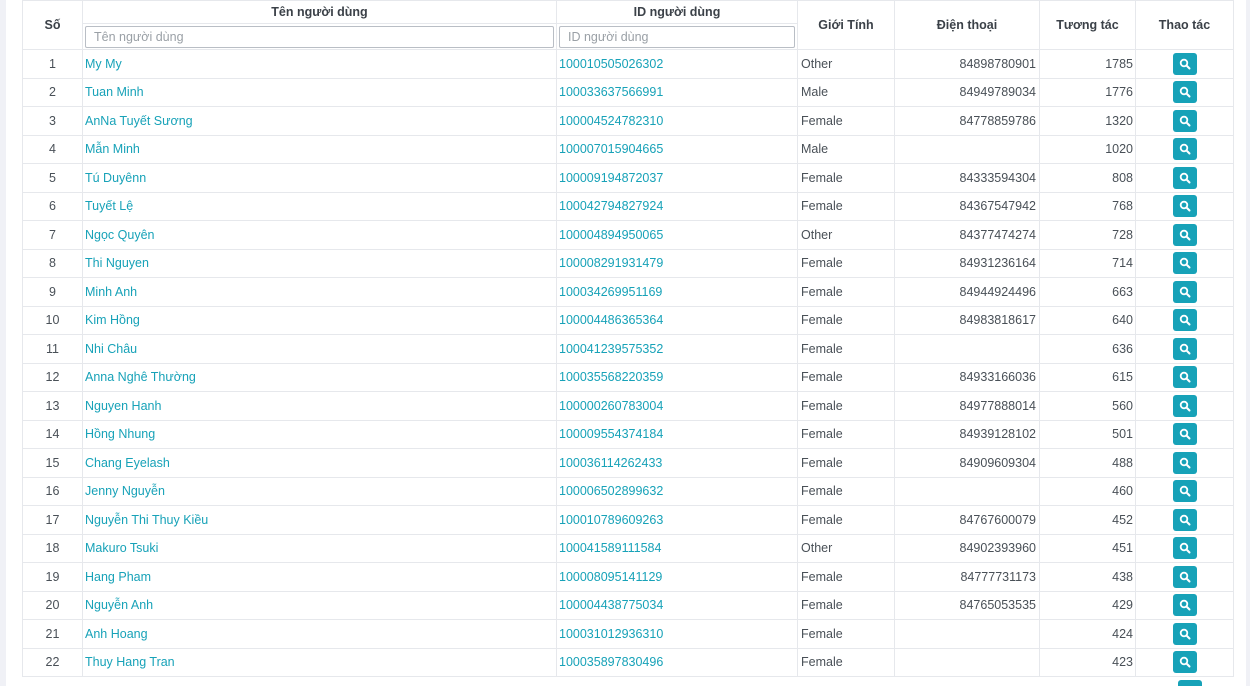 The image size is (1250, 686). What do you see at coordinates (677, 463) in the screenshot?
I see `user-id-link: 100036114262433` at bounding box center [677, 463].